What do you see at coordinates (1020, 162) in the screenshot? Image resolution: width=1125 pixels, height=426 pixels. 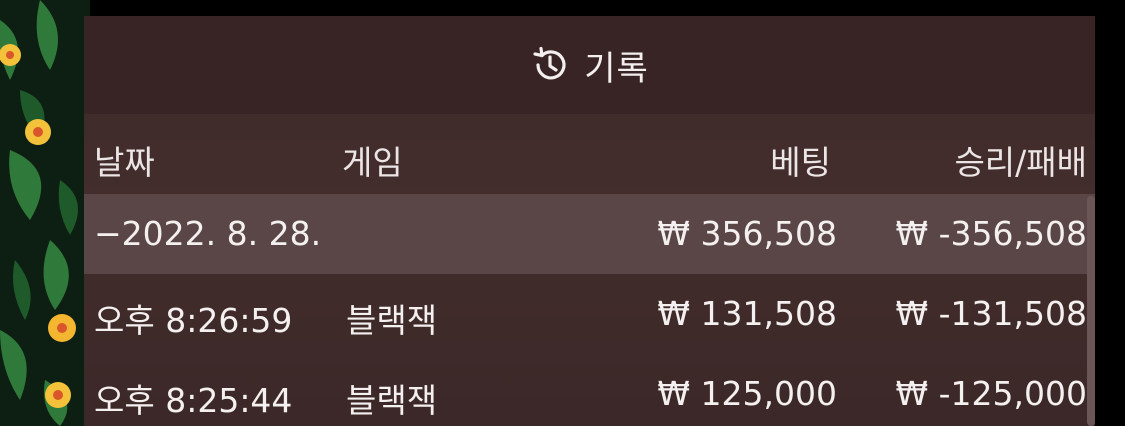 I see `column-header-result: 승리/패배` at bounding box center [1020, 162].